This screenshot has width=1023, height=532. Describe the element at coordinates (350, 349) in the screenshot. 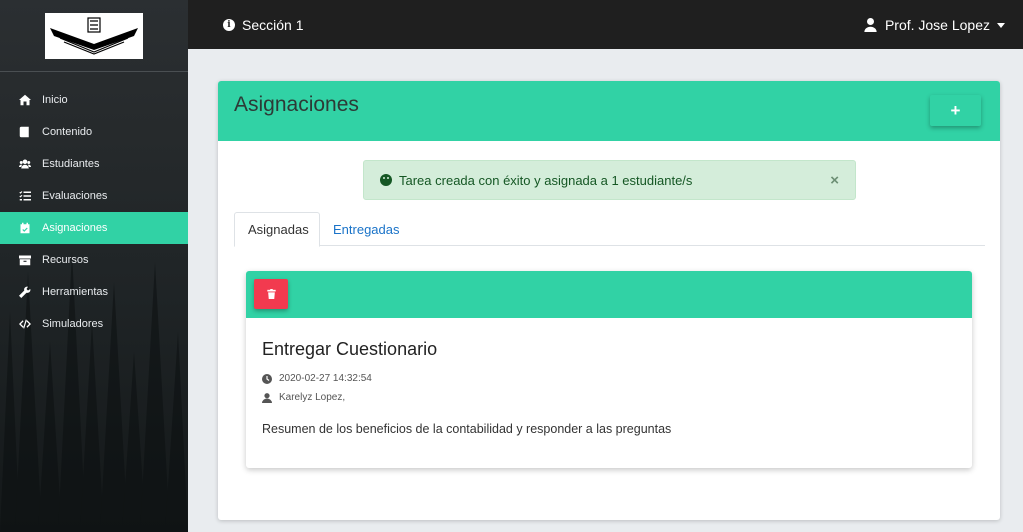

I see `assignment-title: Entregar Cuestionario` at that location.